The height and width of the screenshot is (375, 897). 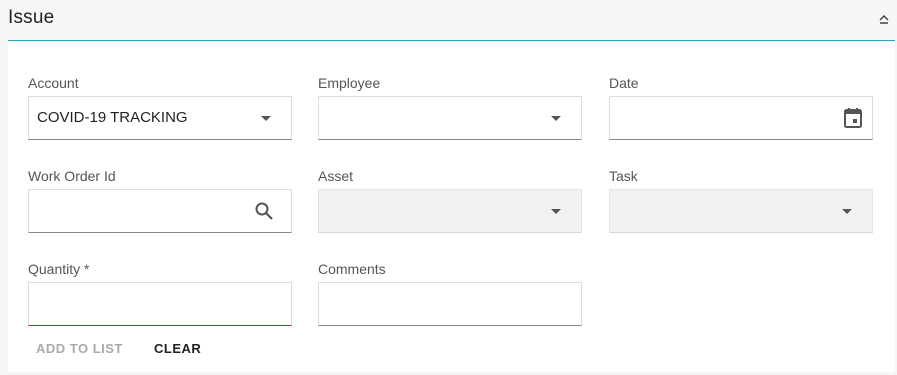 I want to click on asset-label: Asset, so click(x=336, y=176).